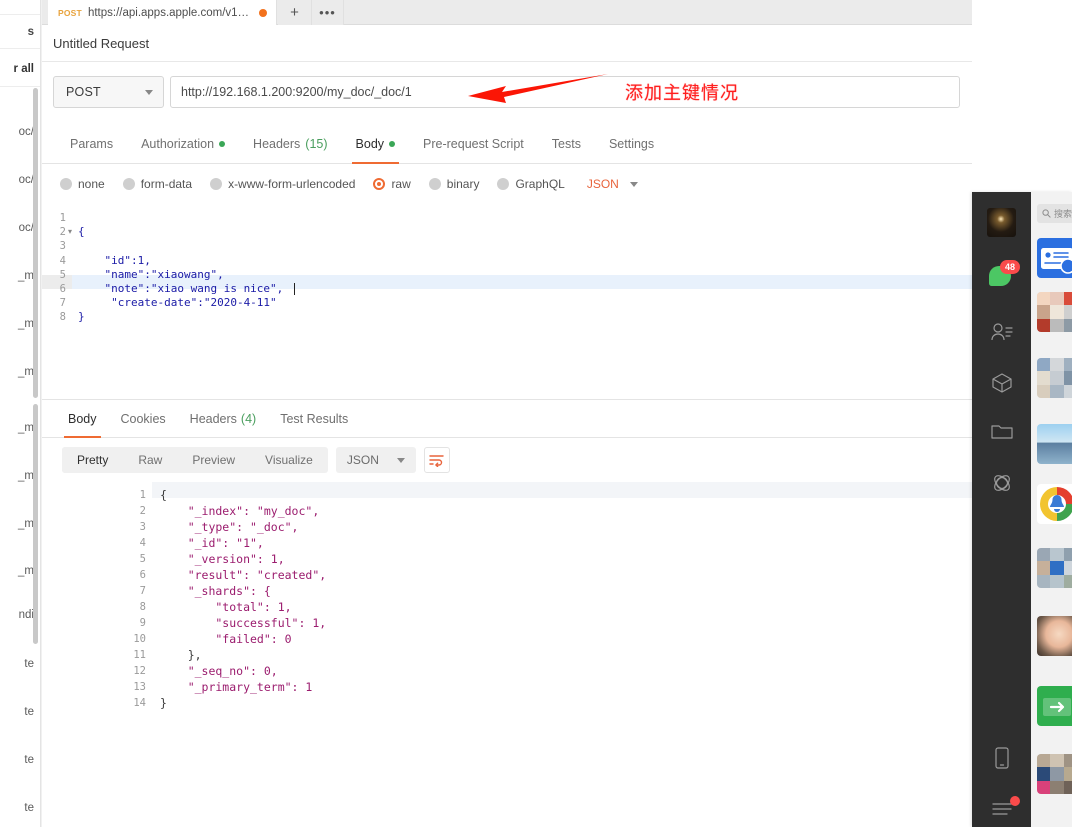 The height and width of the screenshot is (827, 1072). What do you see at coordinates (453, 184) in the screenshot?
I see `body-type-binary: binary` at bounding box center [453, 184].